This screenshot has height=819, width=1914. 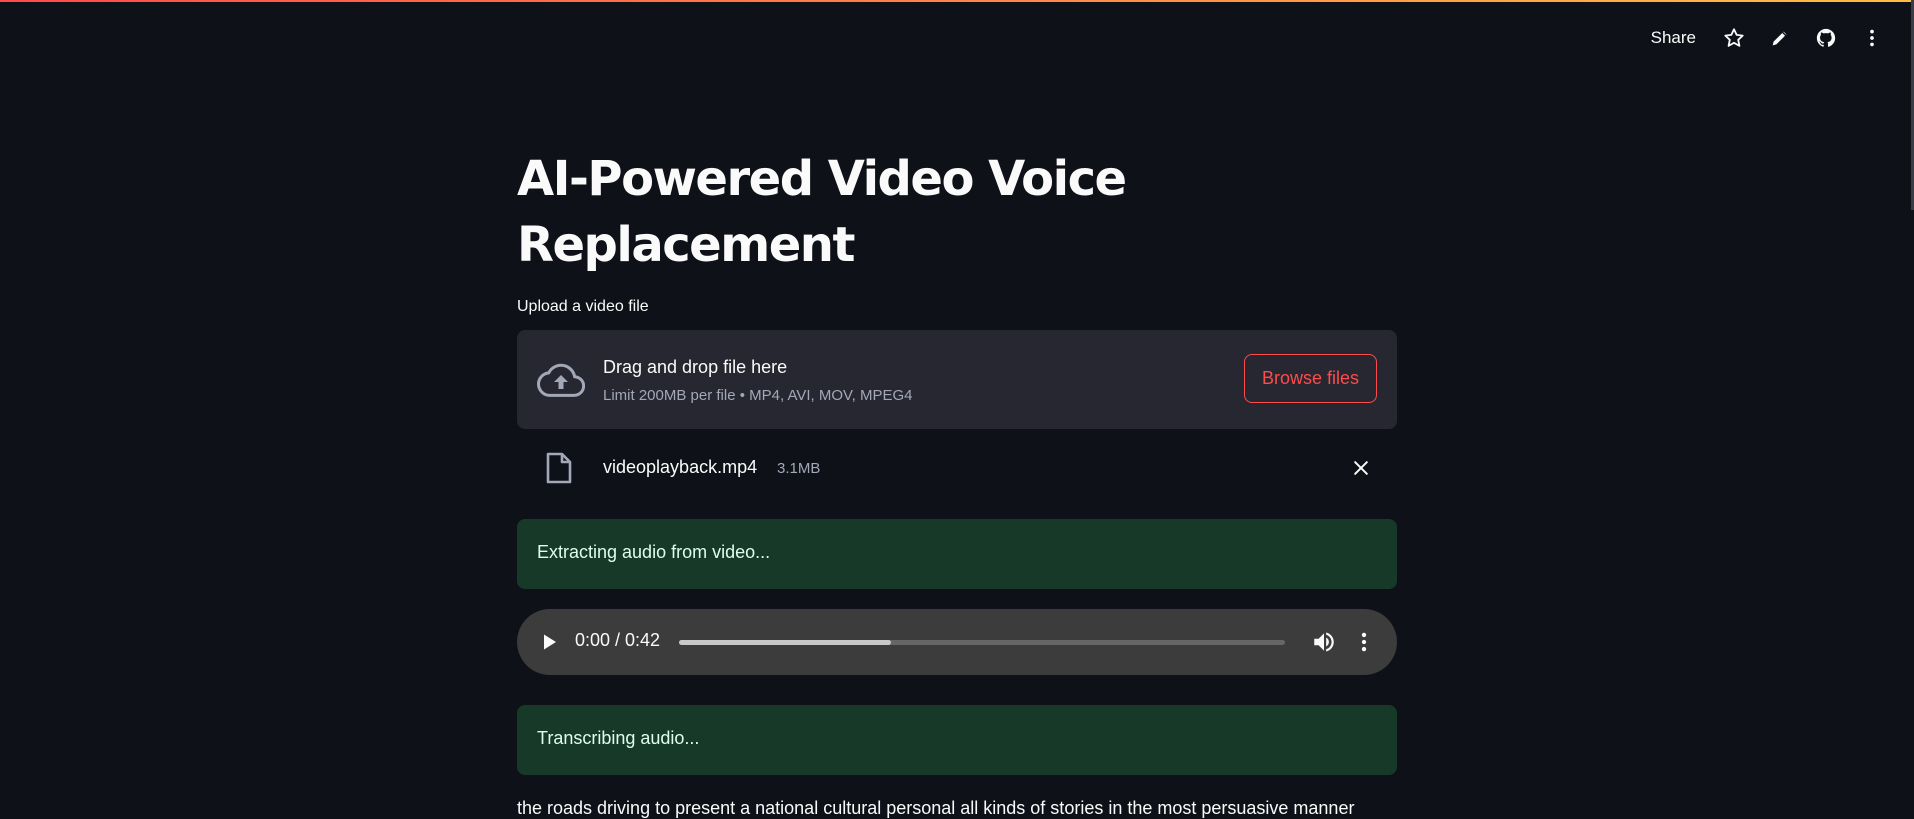 What do you see at coordinates (785, 642) in the screenshot?
I see `seek-buffered` at bounding box center [785, 642].